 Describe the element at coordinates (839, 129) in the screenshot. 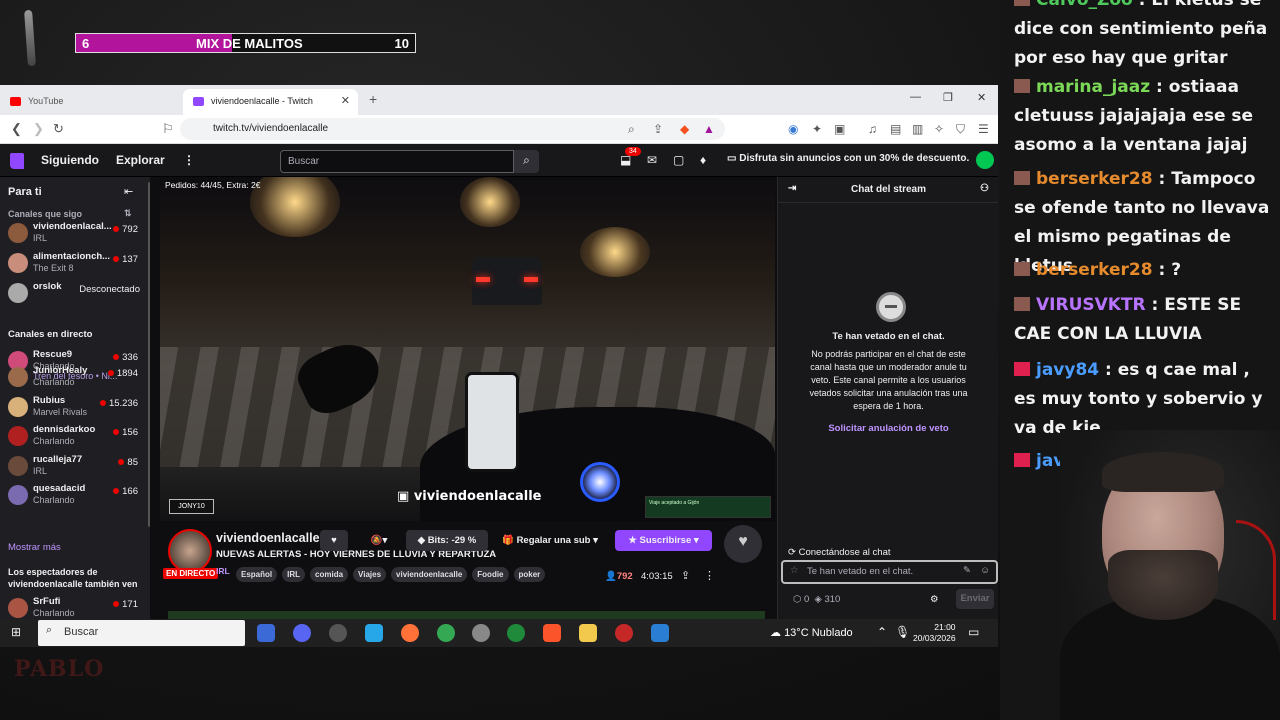

I see `extension-icon-2: ▣` at that location.